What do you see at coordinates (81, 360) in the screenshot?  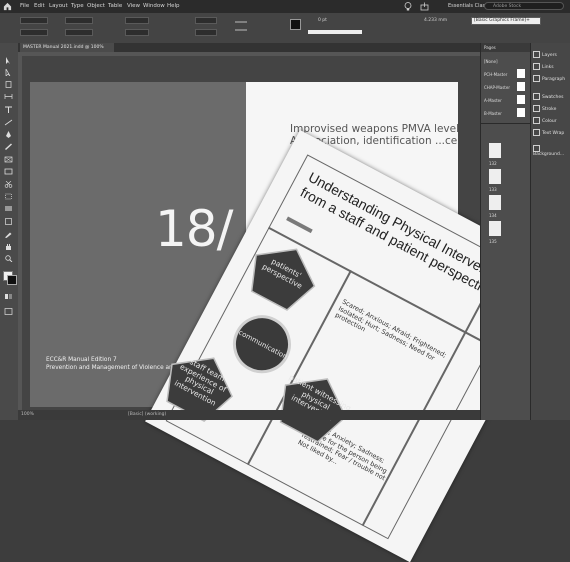 I see `footer-line-1: ECC&R Manual Edition 7` at bounding box center [81, 360].